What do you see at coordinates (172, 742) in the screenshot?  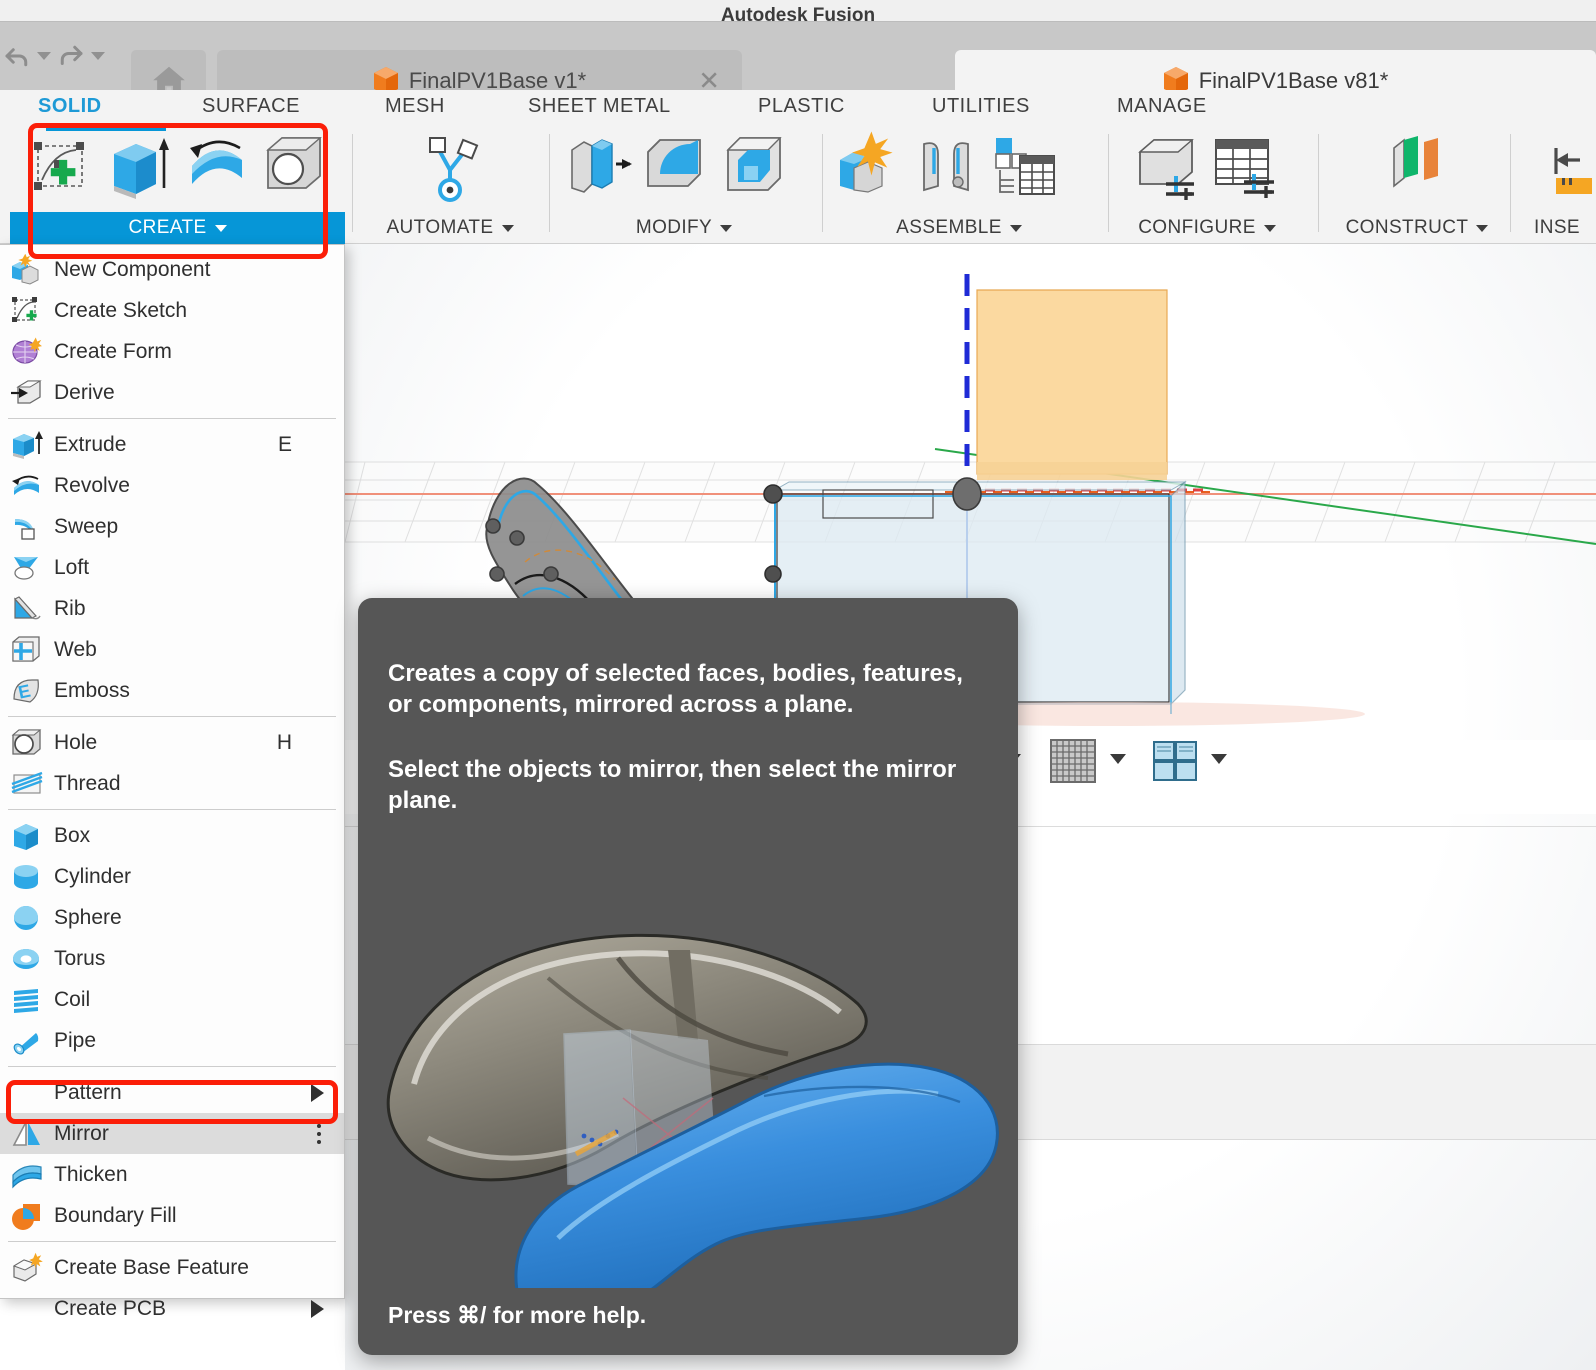 I see `menu-item-hole: Hole H` at bounding box center [172, 742].